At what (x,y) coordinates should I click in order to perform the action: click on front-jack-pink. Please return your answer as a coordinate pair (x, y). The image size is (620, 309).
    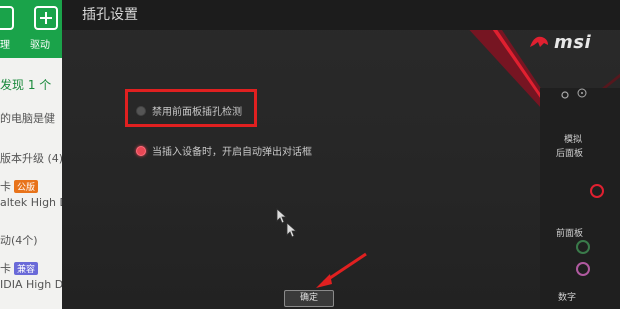
    Looking at the image, I should click on (583, 269).